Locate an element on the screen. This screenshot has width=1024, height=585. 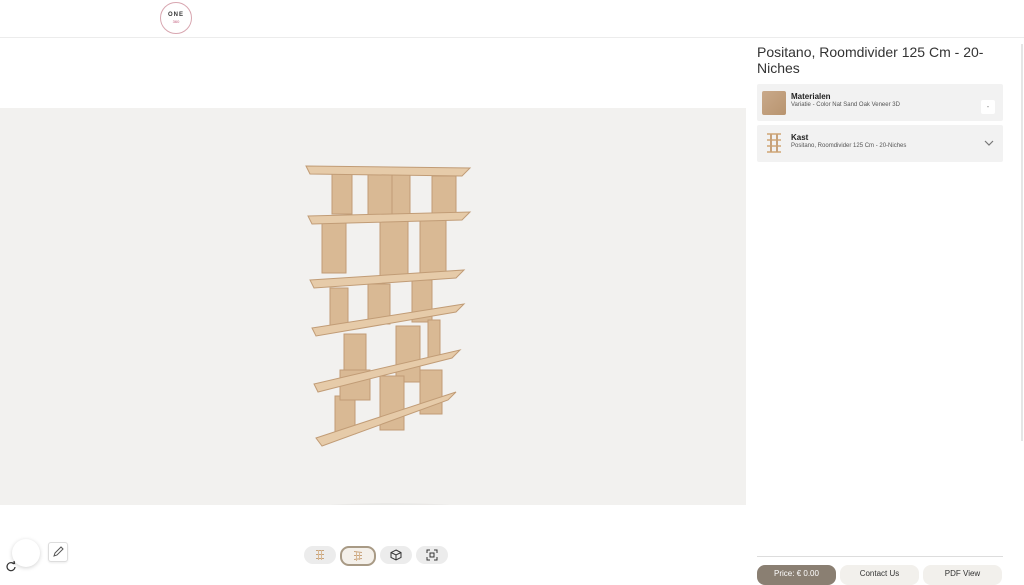
collapse-button: - is located at coordinates (988, 107).